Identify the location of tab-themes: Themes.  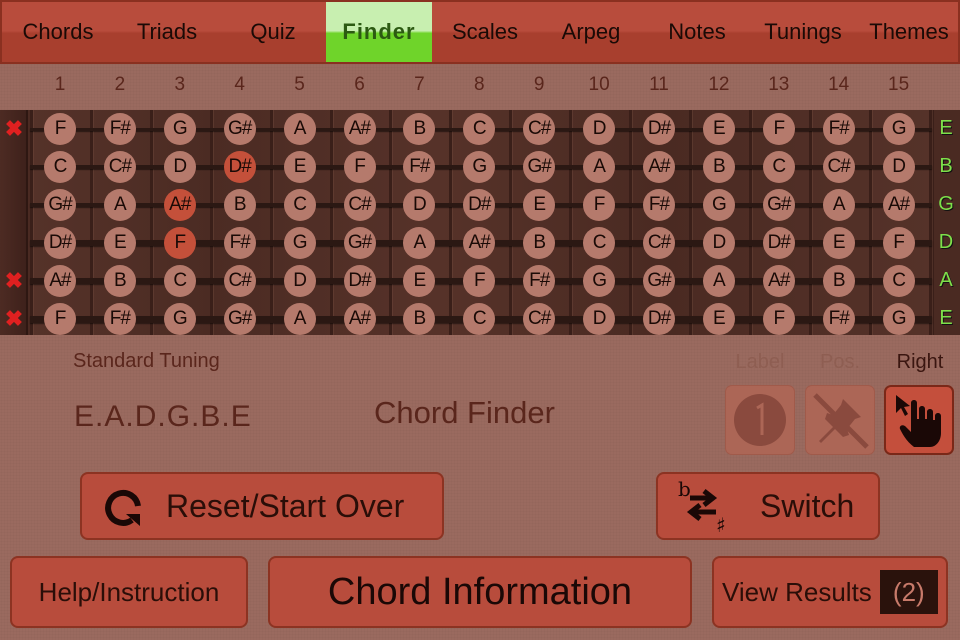
(908, 32).